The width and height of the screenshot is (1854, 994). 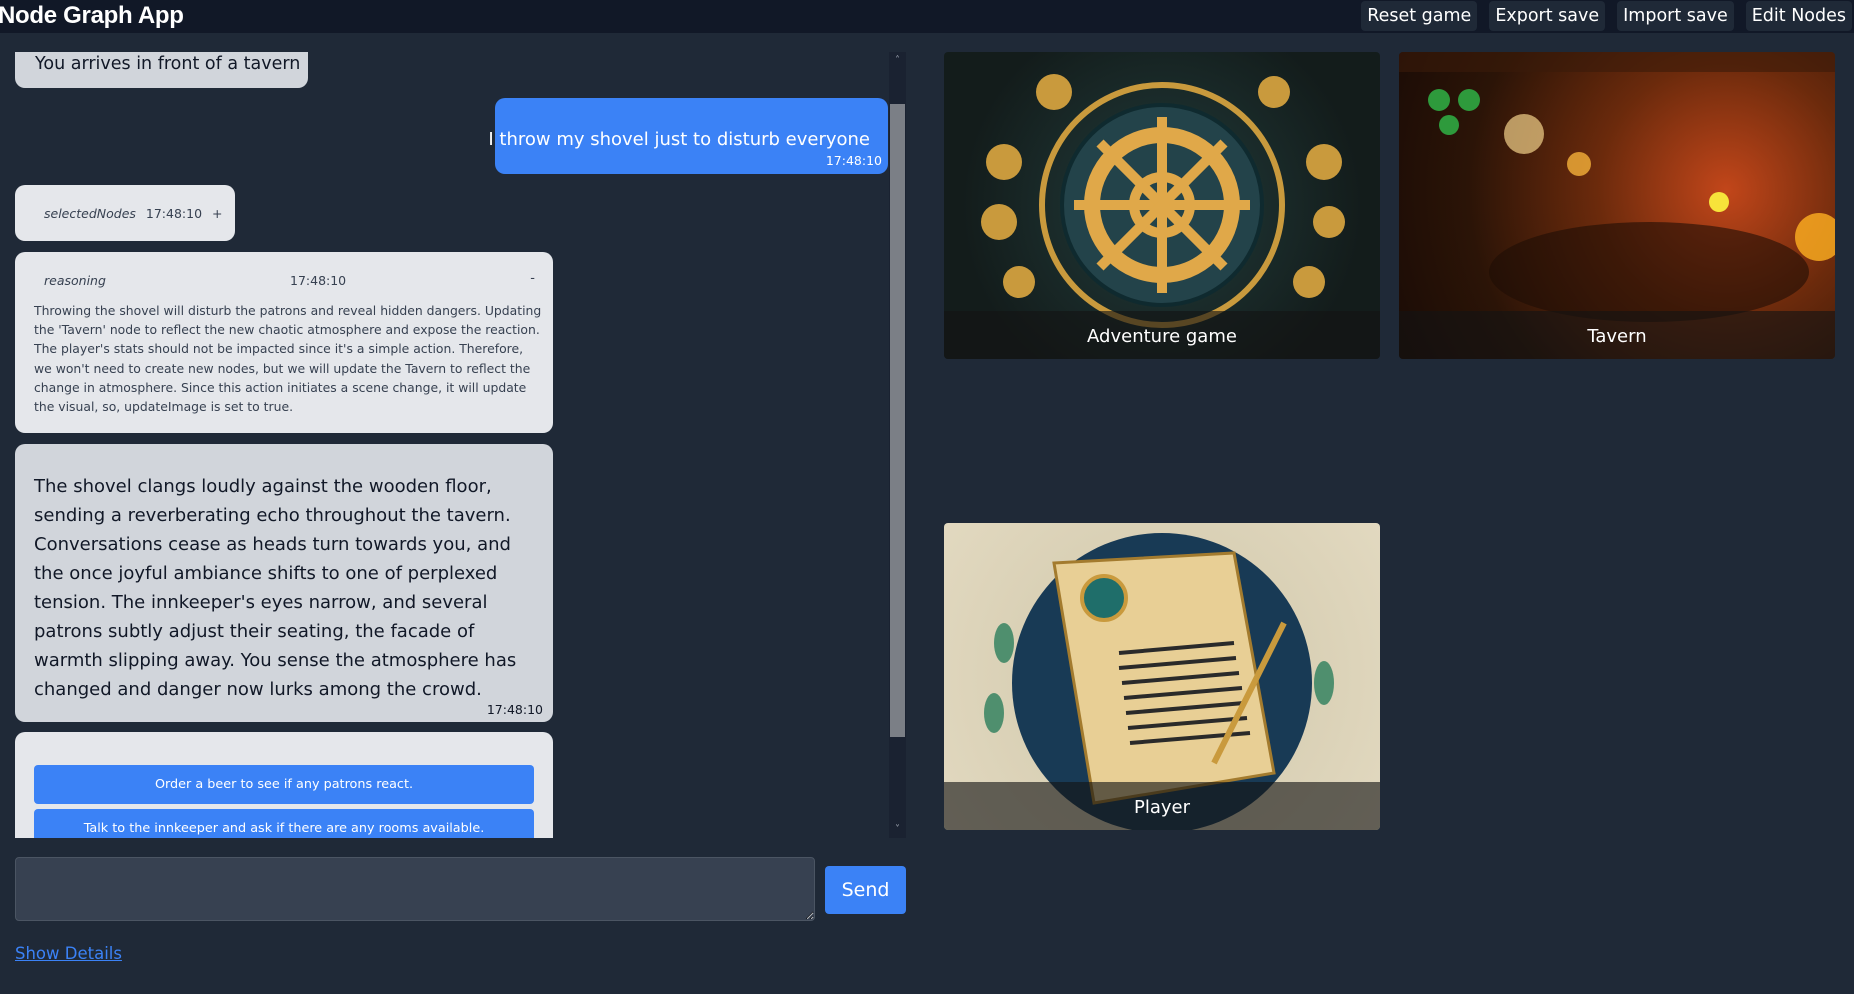 I want to click on assistant-message: You arrives in front of a tavern, so click(x=161, y=70).